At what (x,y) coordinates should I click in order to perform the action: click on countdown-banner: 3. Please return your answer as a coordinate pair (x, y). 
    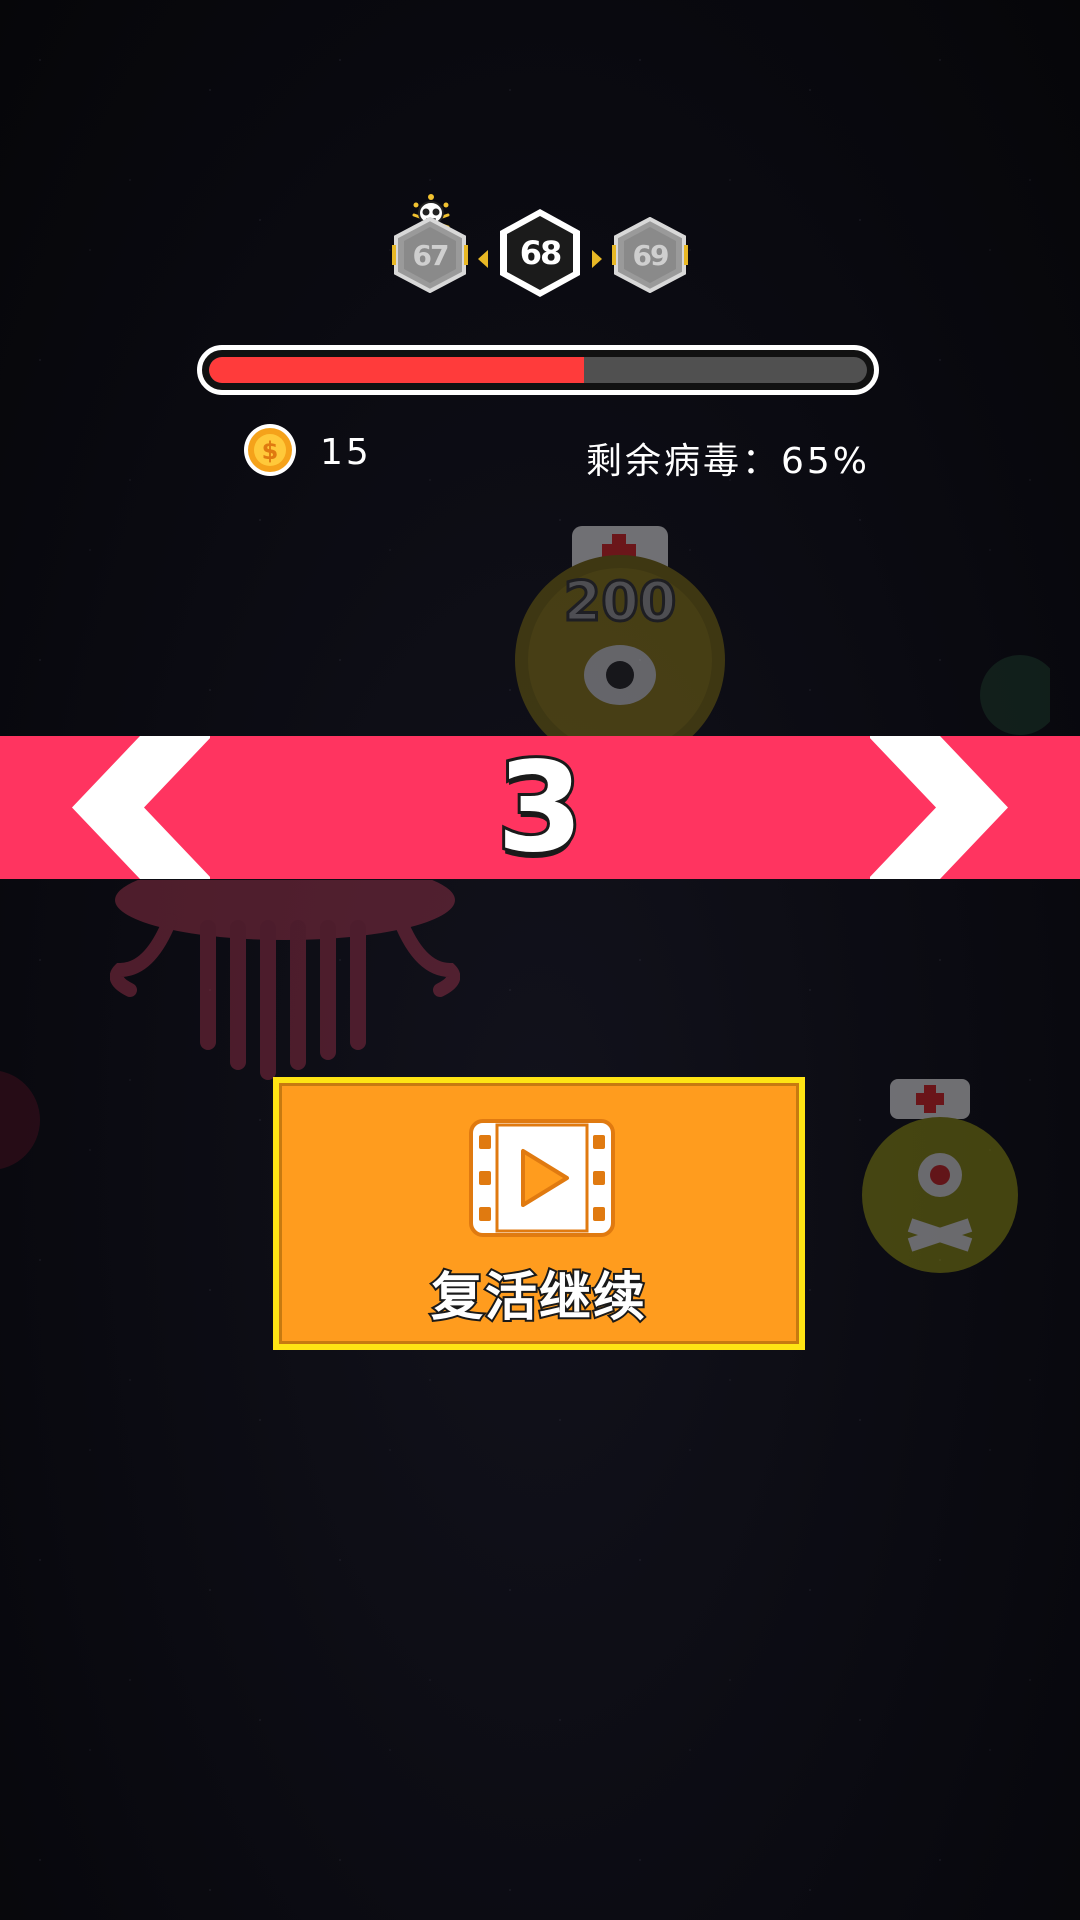
    Looking at the image, I should click on (540, 807).